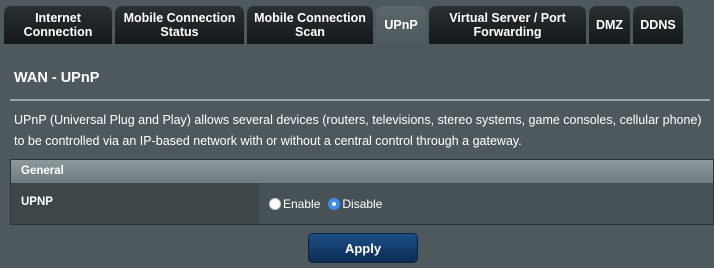 The image size is (714, 268). Describe the element at coordinates (275, 203) in the screenshot. I see `enable-radio` at that location.